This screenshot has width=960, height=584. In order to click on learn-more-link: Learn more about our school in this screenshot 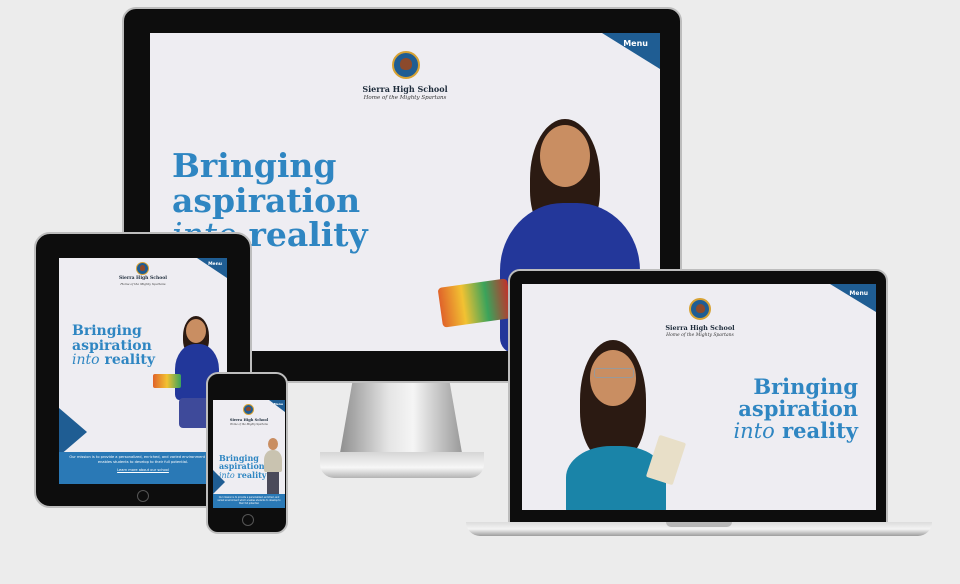, I will do `click(143, 470)`.